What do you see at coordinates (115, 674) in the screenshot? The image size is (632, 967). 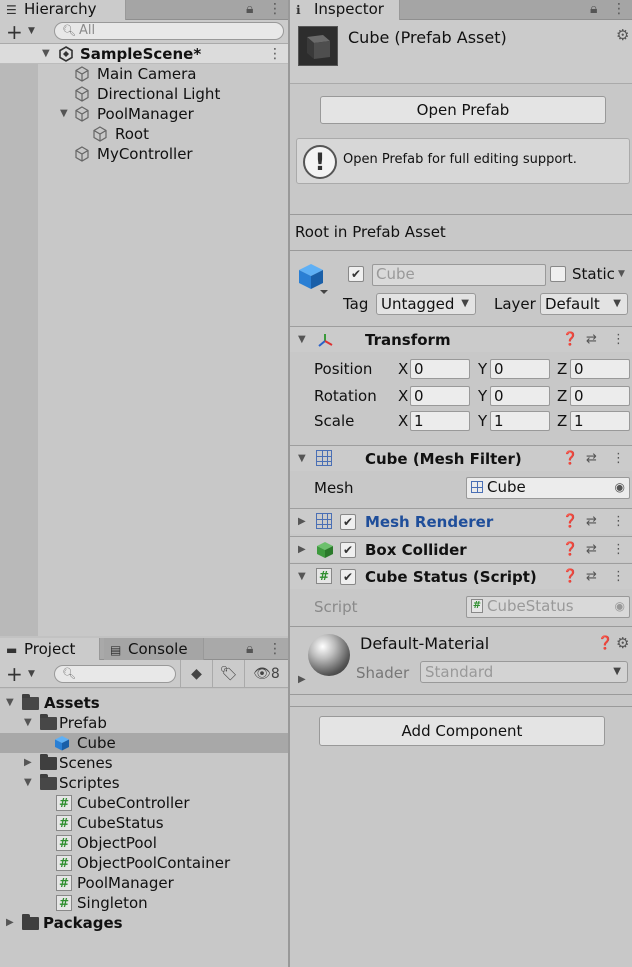 I see `project-search-input: 🔍︎` at bounding box center [115, 674].